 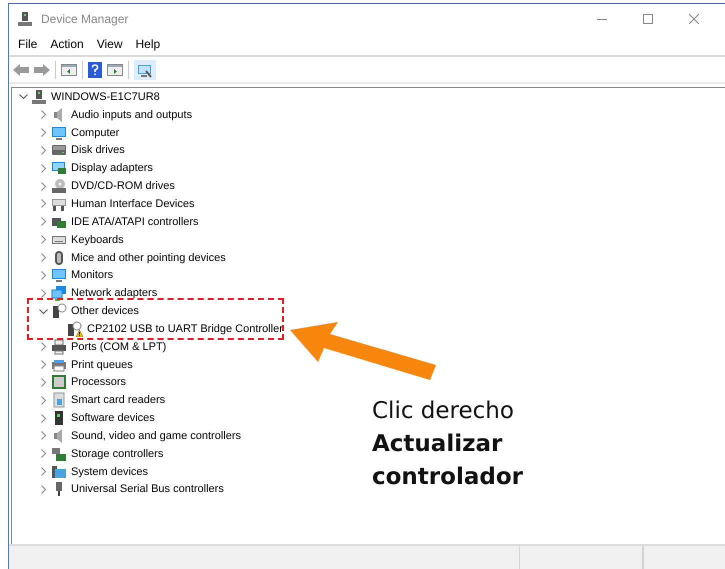 What do you see at coordinates (145, 70) in the screenshot?
I see `scan-hardware-button` at bounding box center [145, 70].